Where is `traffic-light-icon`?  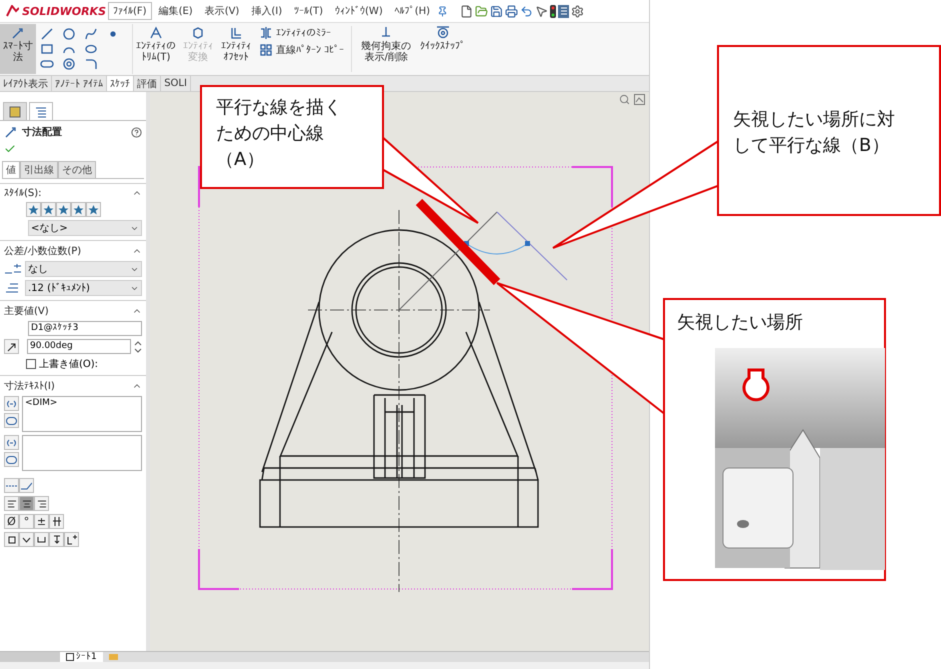
traffic-light-icon is located at coordinates (553, 11).